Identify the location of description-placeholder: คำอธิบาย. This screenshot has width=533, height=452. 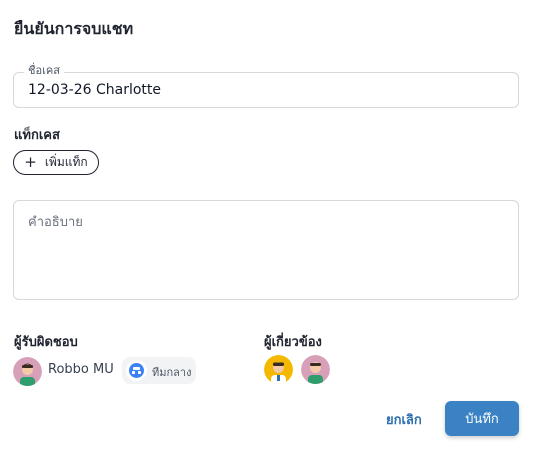
(55, 222).